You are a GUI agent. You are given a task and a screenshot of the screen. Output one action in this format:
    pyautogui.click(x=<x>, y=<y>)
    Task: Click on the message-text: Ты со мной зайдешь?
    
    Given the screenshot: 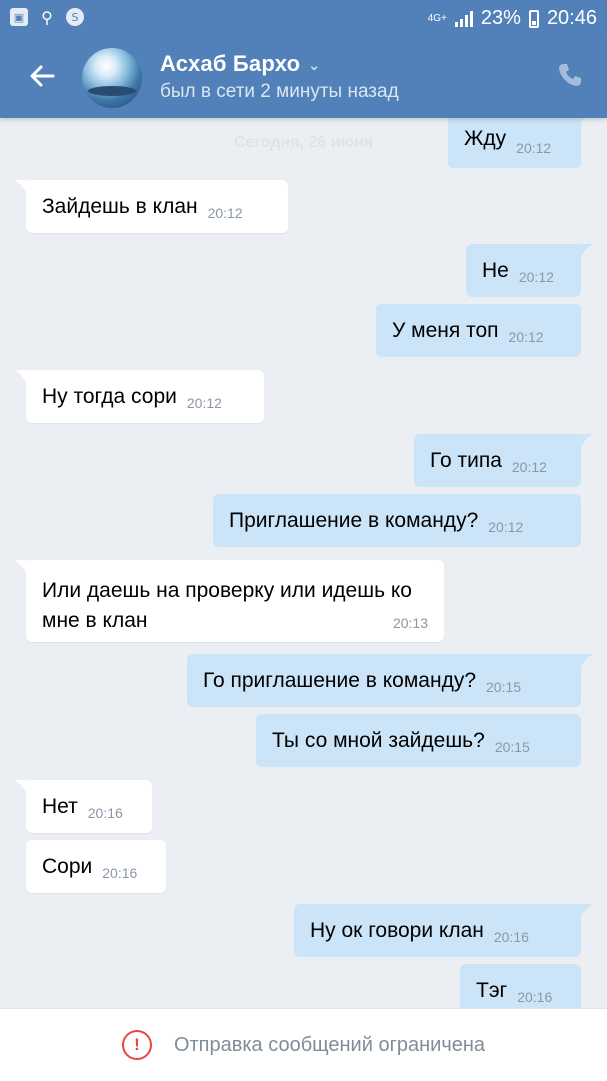 What is the action you would take?
    pyautogui.click(x=378, y=740)
    